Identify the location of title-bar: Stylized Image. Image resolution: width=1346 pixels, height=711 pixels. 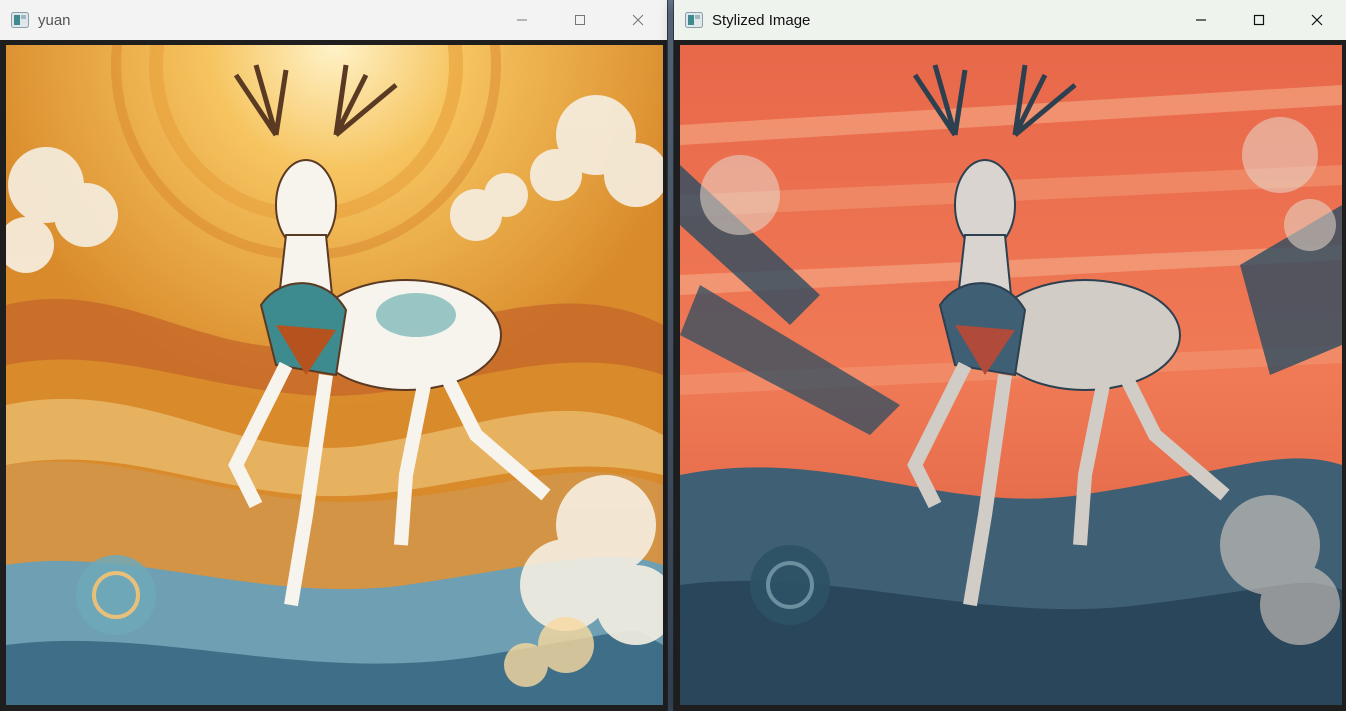
(1010, 20).